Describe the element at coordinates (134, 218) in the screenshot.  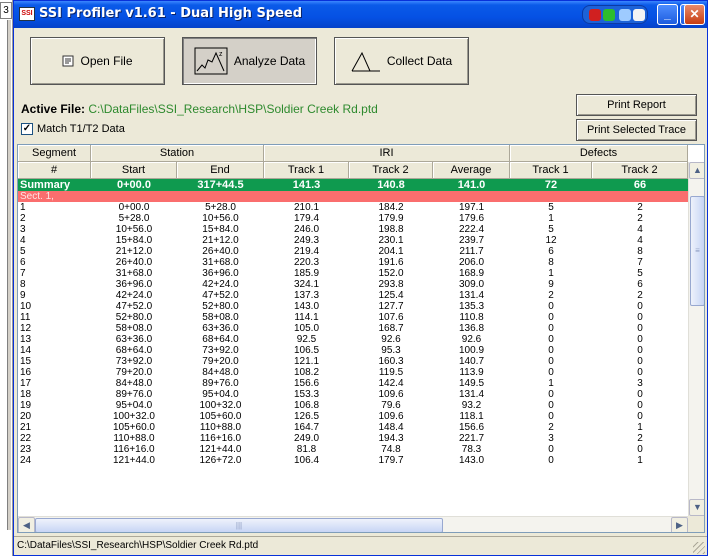
I see `table-cell: 5+28.0` at that location.